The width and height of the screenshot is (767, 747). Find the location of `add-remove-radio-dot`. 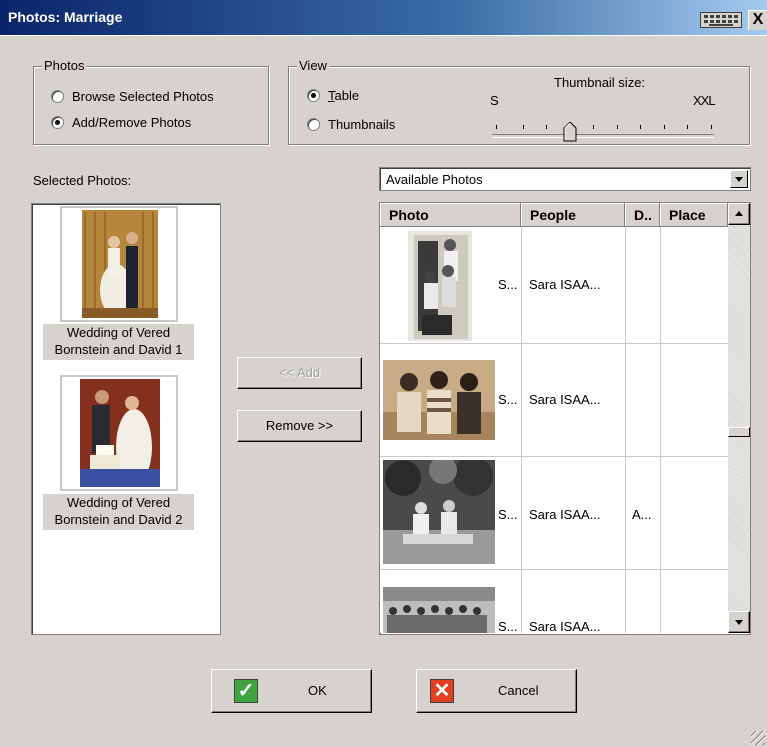

add-remove-radio-dot is located at coordinates (57, 122).